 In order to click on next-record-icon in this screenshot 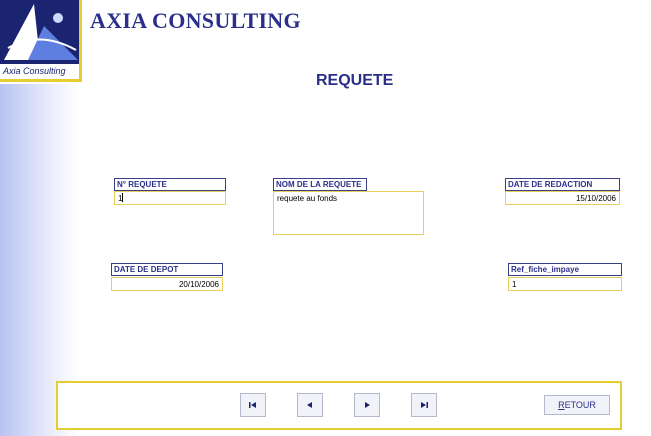, I will do `click(367, 405)`.